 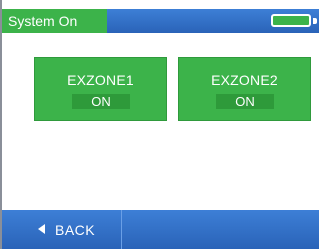 I want to click on battery-tip-icon, so click(x=315, y=21).